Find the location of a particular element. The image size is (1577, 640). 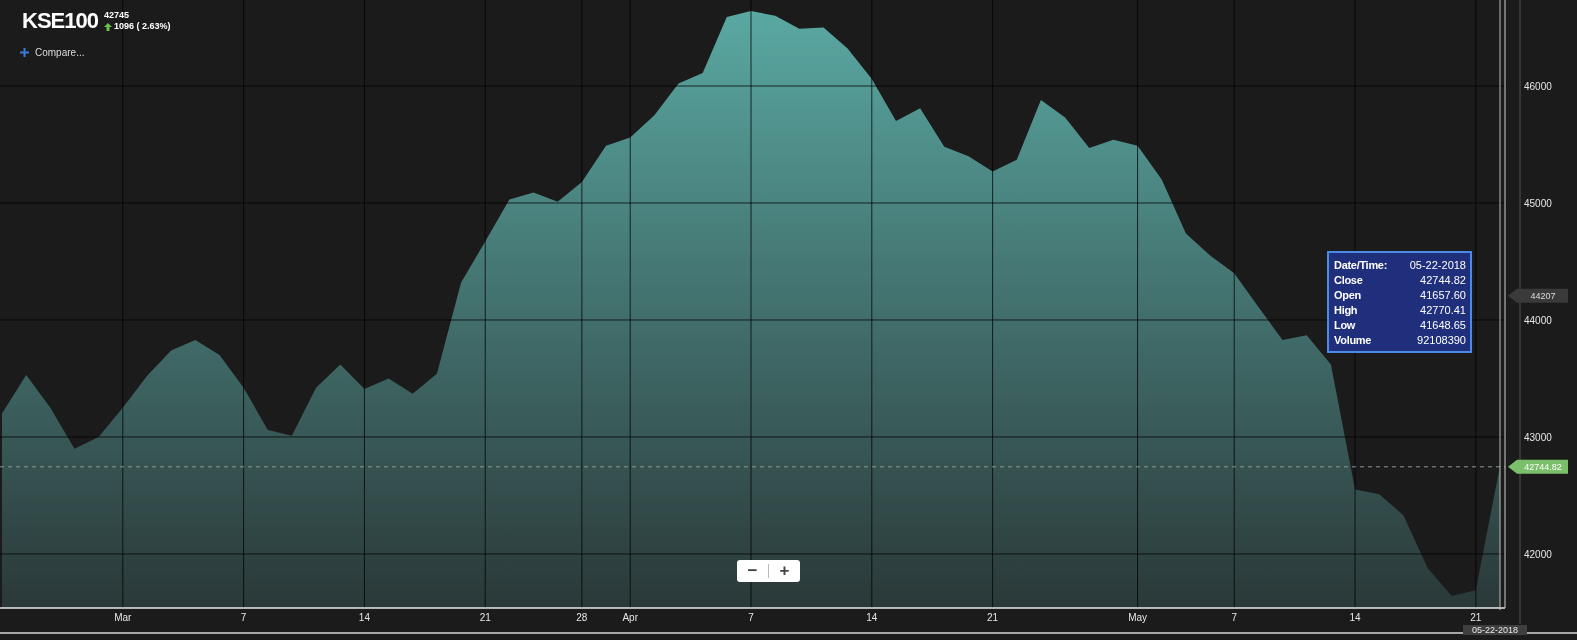

price-flag: 44207 is located at coordinates (1538, 295).